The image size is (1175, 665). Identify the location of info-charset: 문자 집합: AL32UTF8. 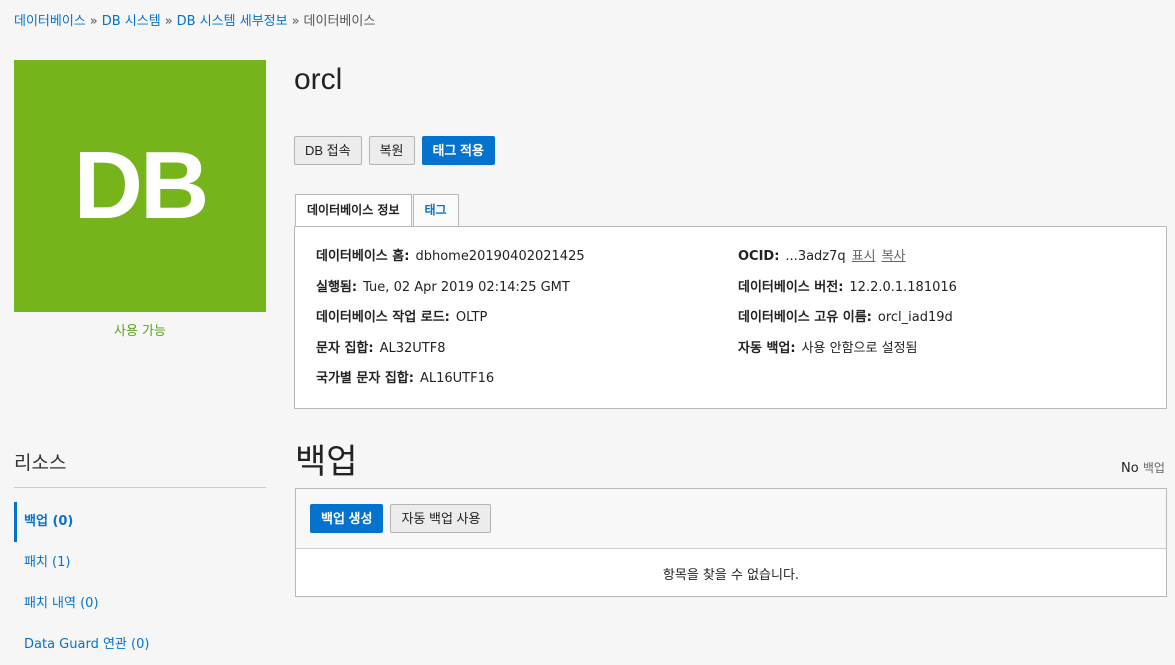
(380, 346).